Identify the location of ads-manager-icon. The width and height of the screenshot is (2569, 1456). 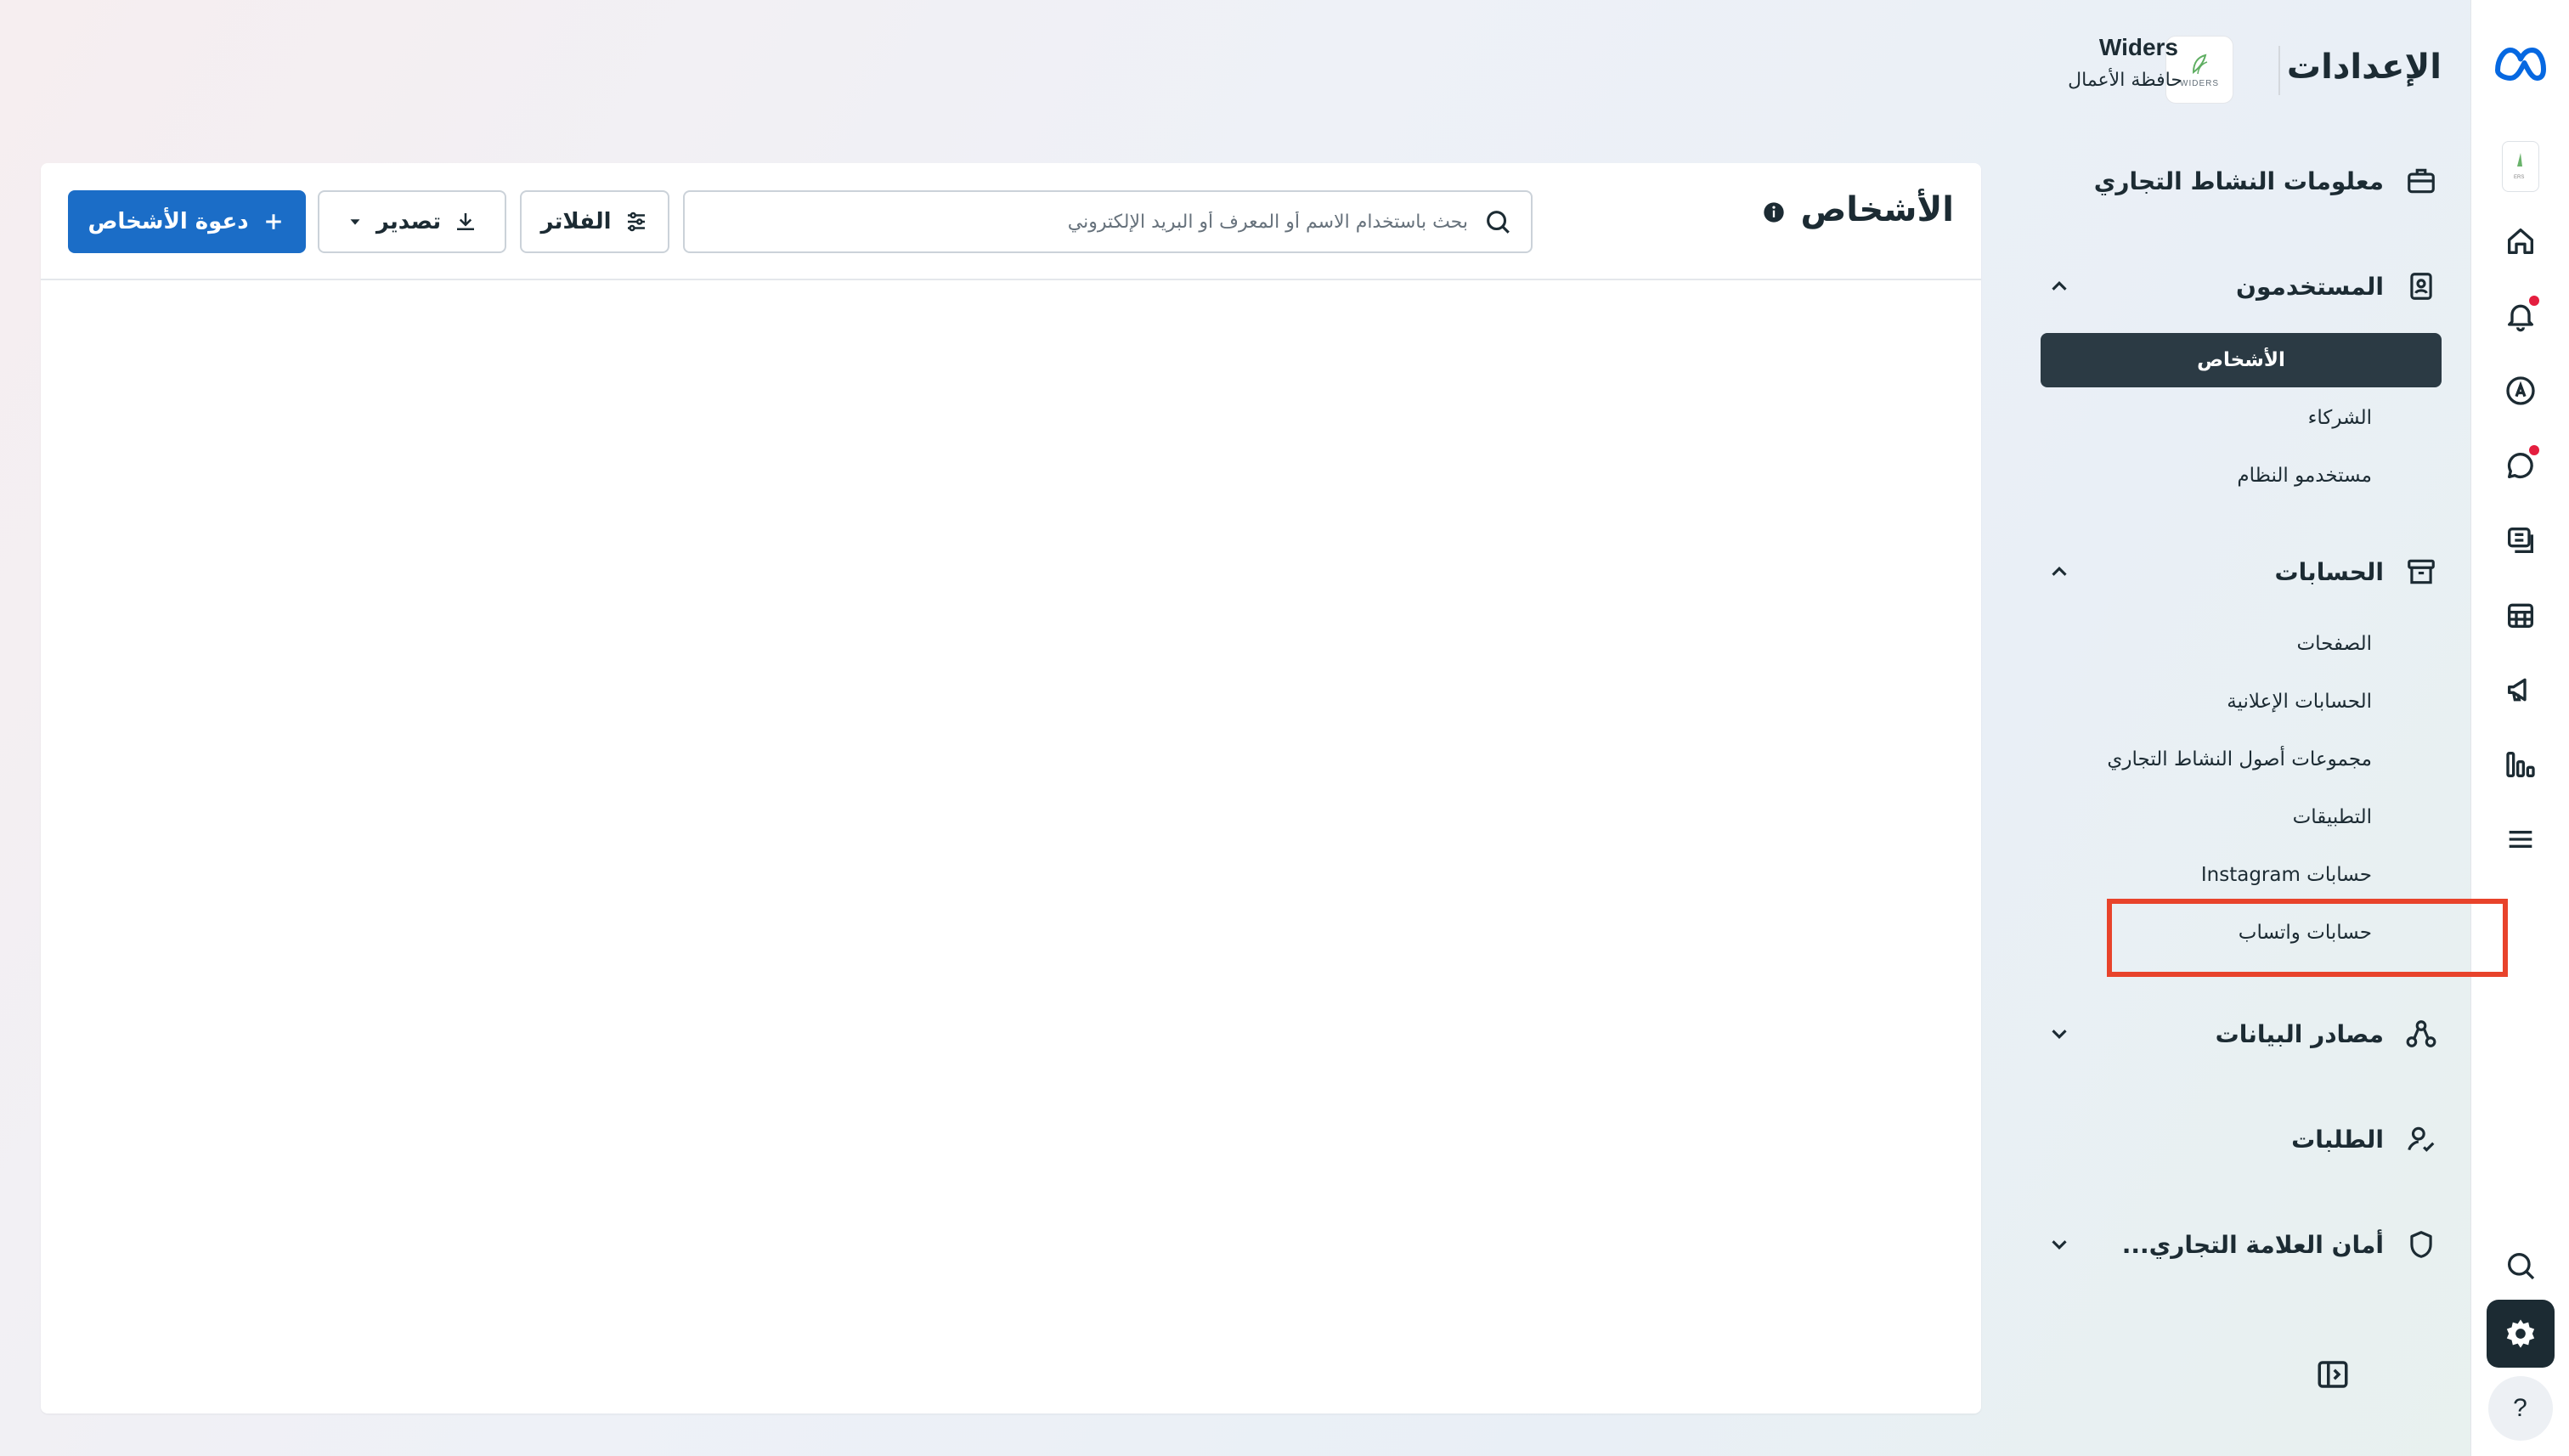
(2521, 391).